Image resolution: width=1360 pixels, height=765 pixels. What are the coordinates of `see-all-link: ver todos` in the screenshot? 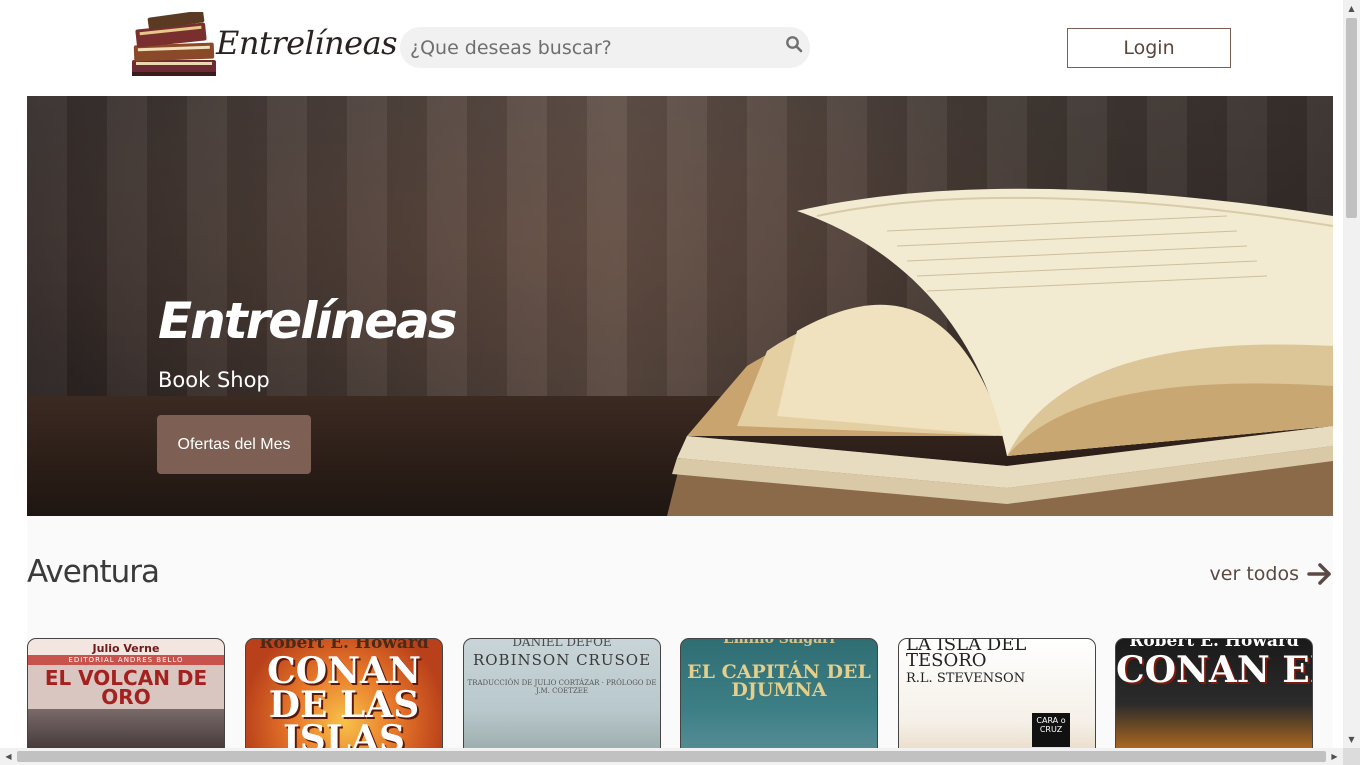 It's located at (1271, 574).